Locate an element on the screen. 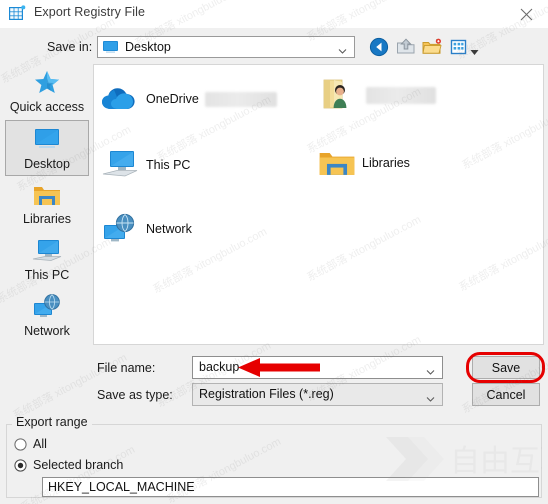  views-grid-icon is located at coordinates (458, 47).